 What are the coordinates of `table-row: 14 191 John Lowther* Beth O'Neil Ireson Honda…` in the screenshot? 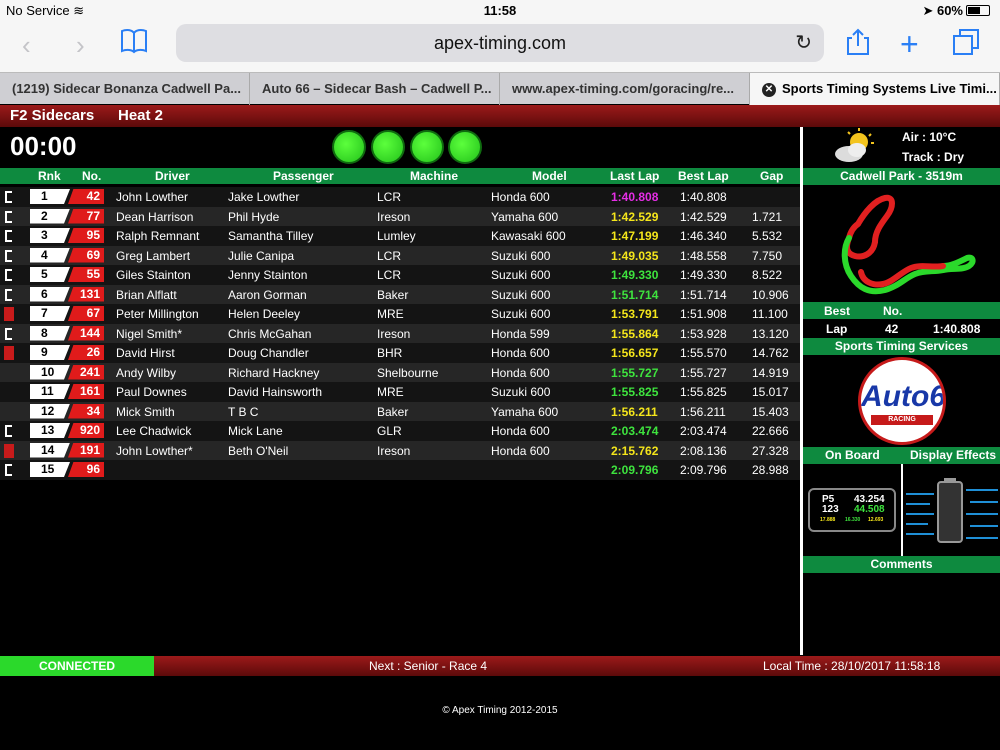 It's located at (400, 450).